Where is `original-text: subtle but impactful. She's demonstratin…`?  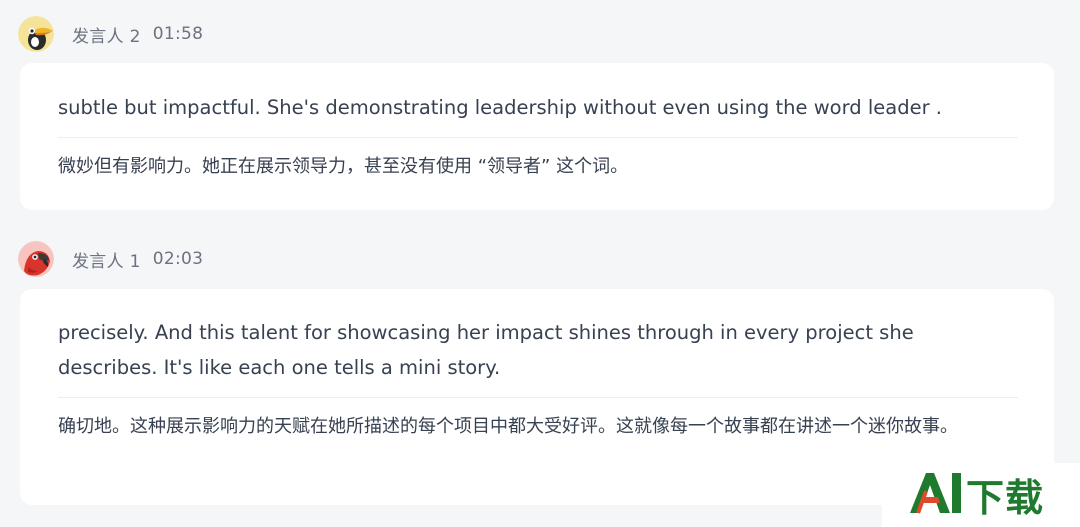
original-text: subtle but impactful. She's demonstratin… is located at coordinates (500, 107).